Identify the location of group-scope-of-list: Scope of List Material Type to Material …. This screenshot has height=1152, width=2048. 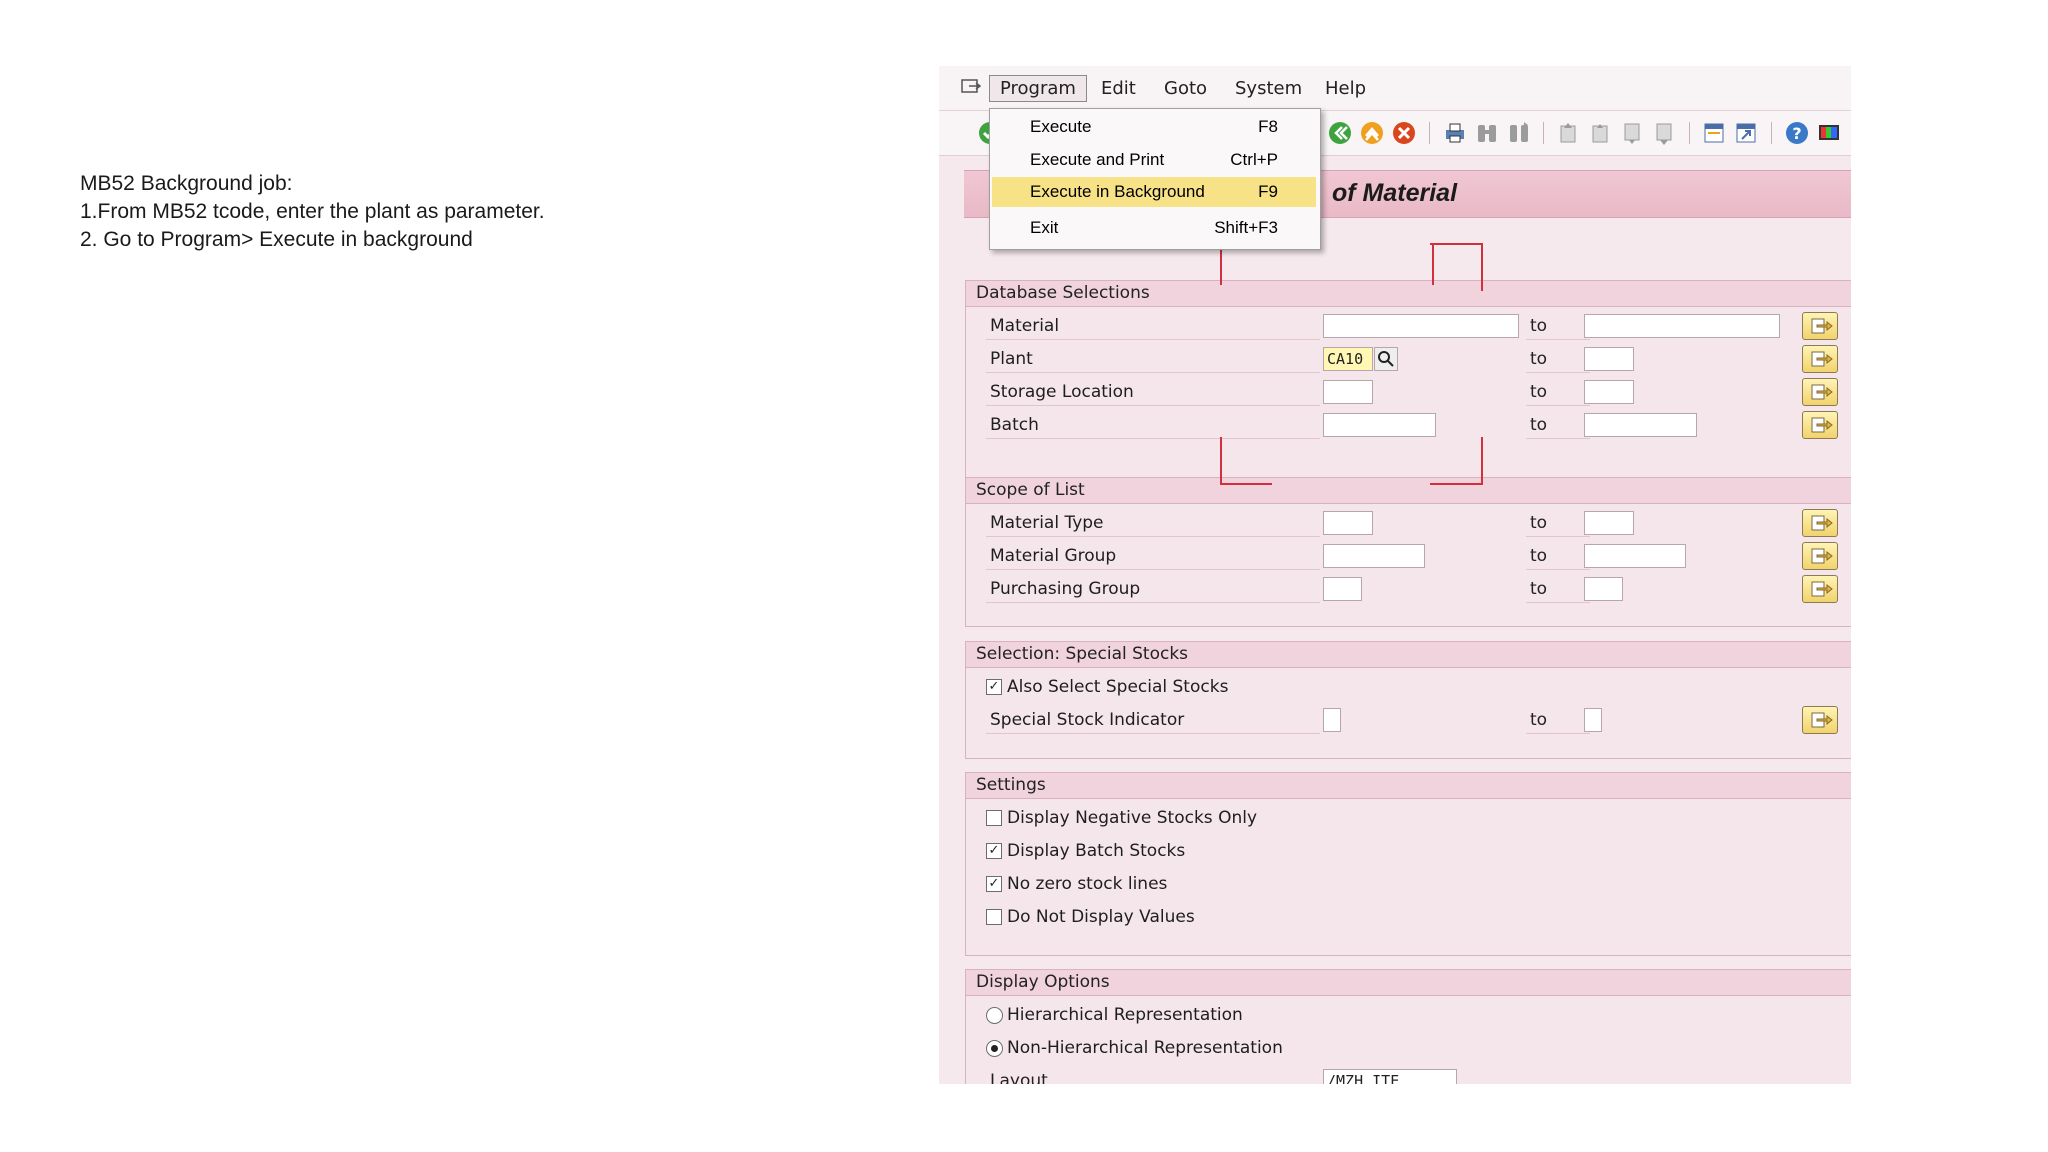
(1408, 552).